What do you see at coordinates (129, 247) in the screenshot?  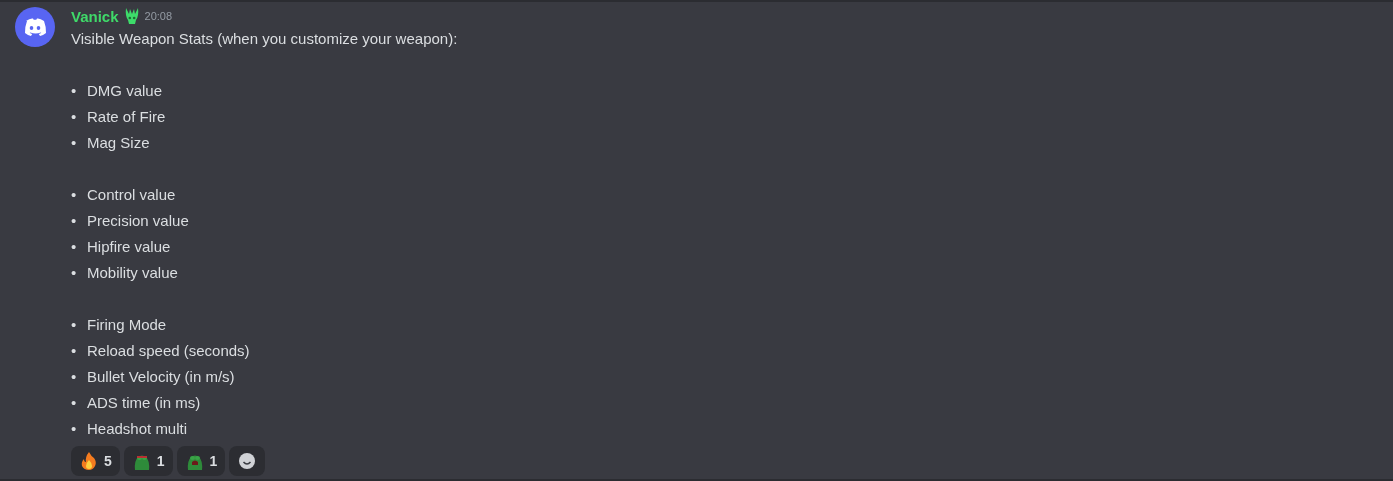 I see `list-item: Hipfire value` at bounding box center [129, 247].